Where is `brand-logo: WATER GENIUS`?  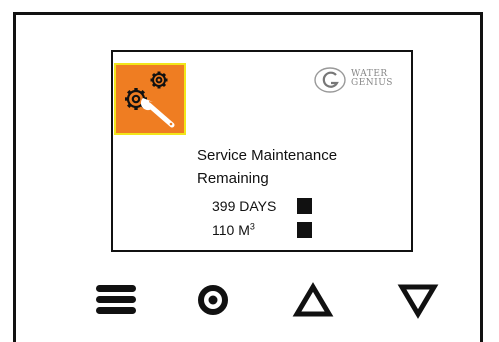 brand-logo: WATER GENIUS is located at coordinates (360, 80).